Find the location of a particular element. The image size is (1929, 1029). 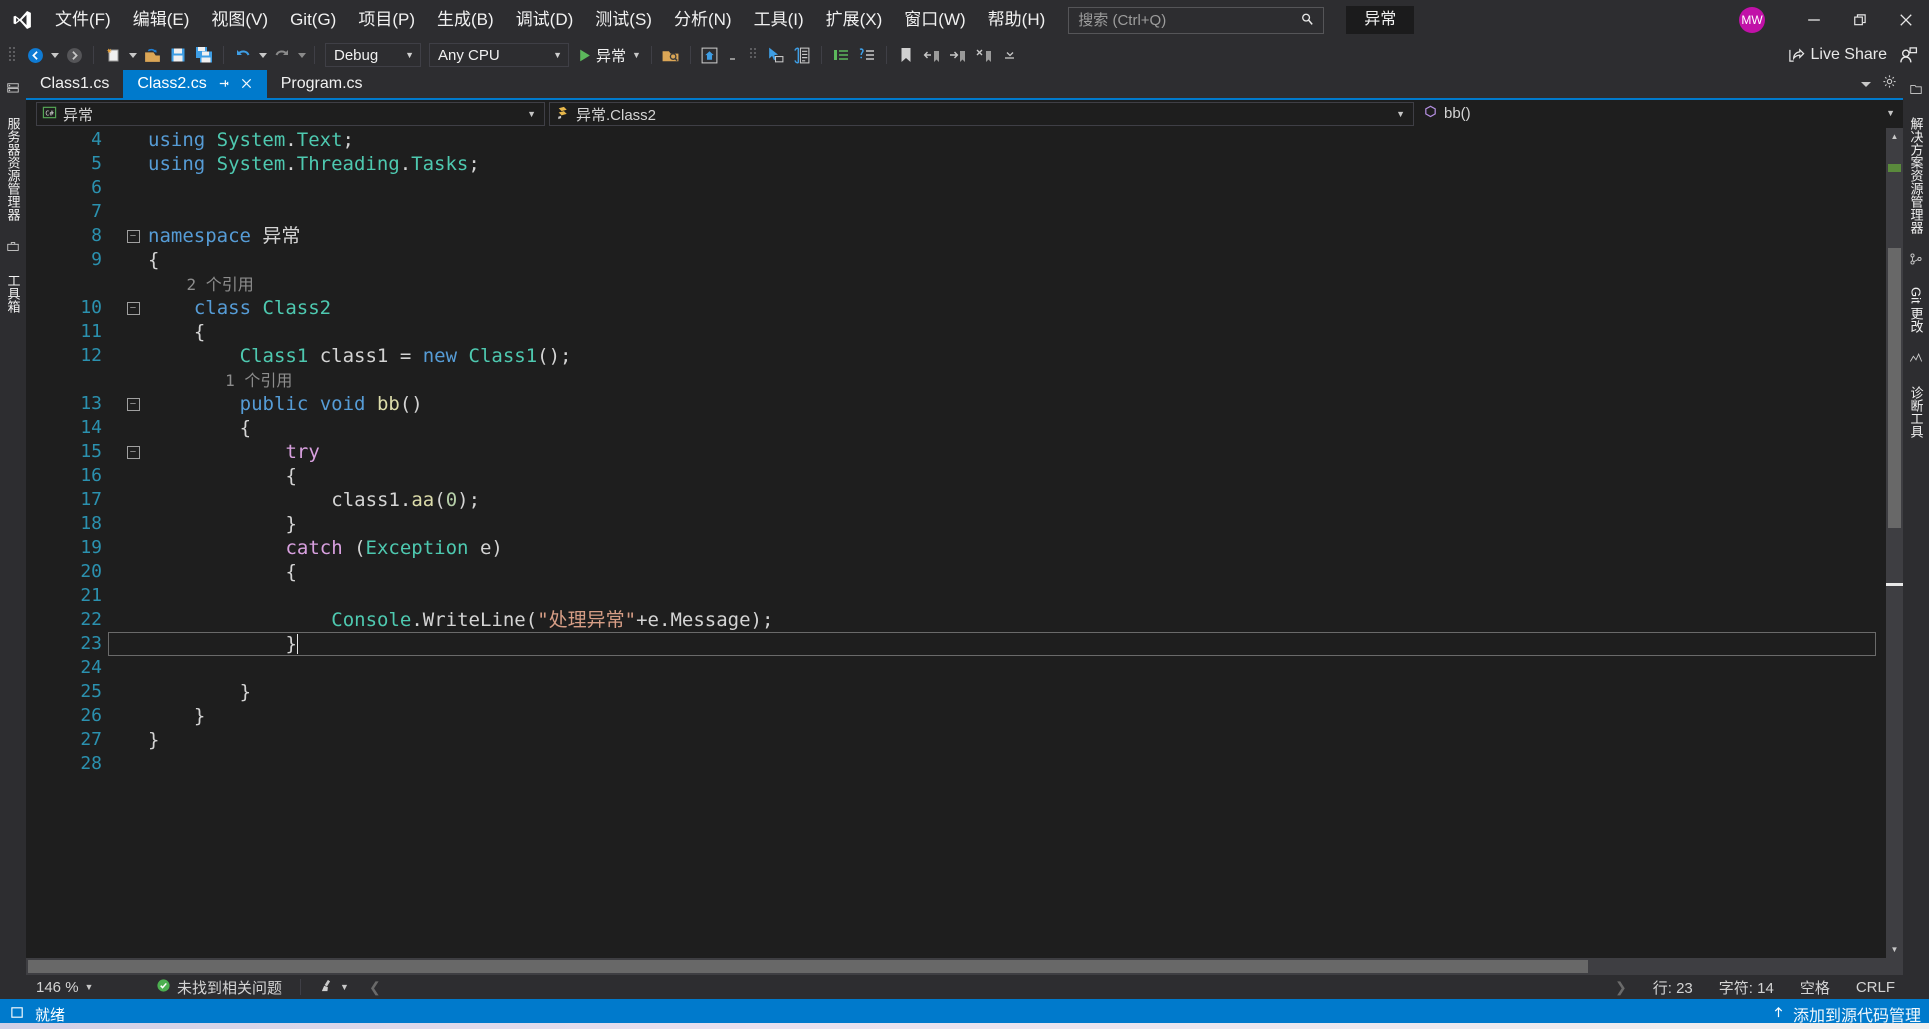

code-line: 16 { is located at coordinates (956, 476).